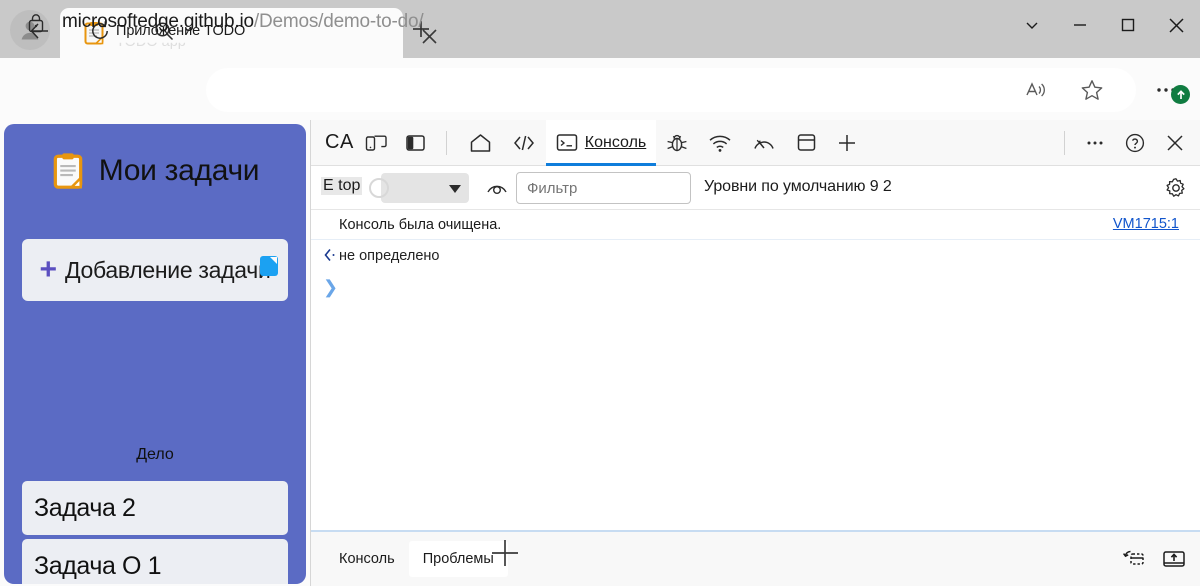 This screenshot has width=1200, height=586. What do you see at coordinates (755, 558) in the screenshot?
I see `devtools-drawer: Консоль Проблемы` at bounding box center [755, 558].